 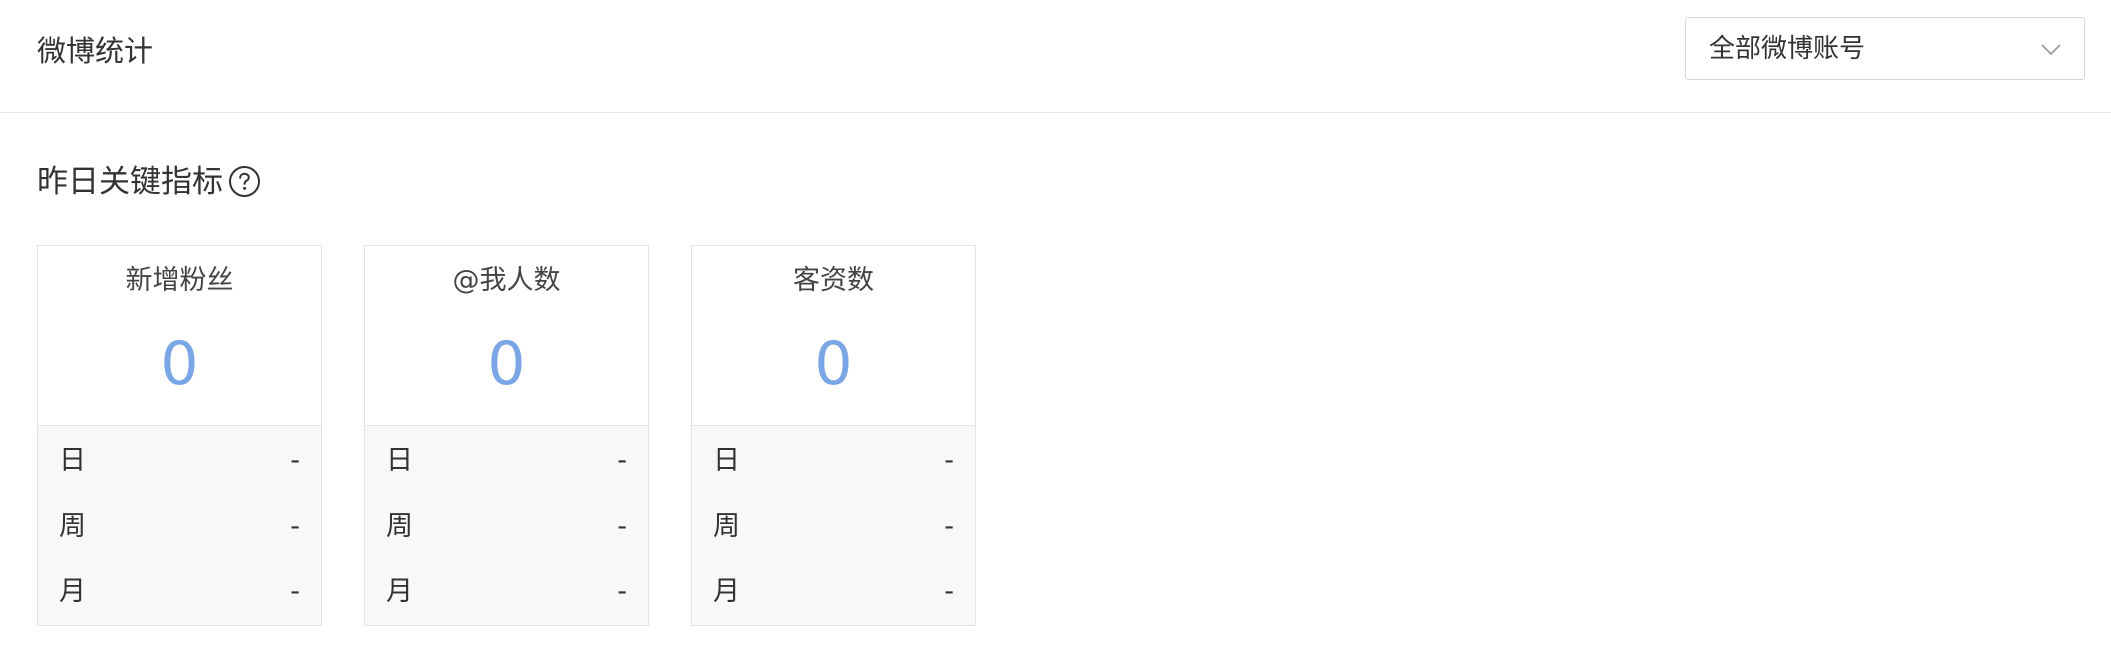 I want to click on metric-card-top: 新增粉丝 0, so click(x=179, y=336).